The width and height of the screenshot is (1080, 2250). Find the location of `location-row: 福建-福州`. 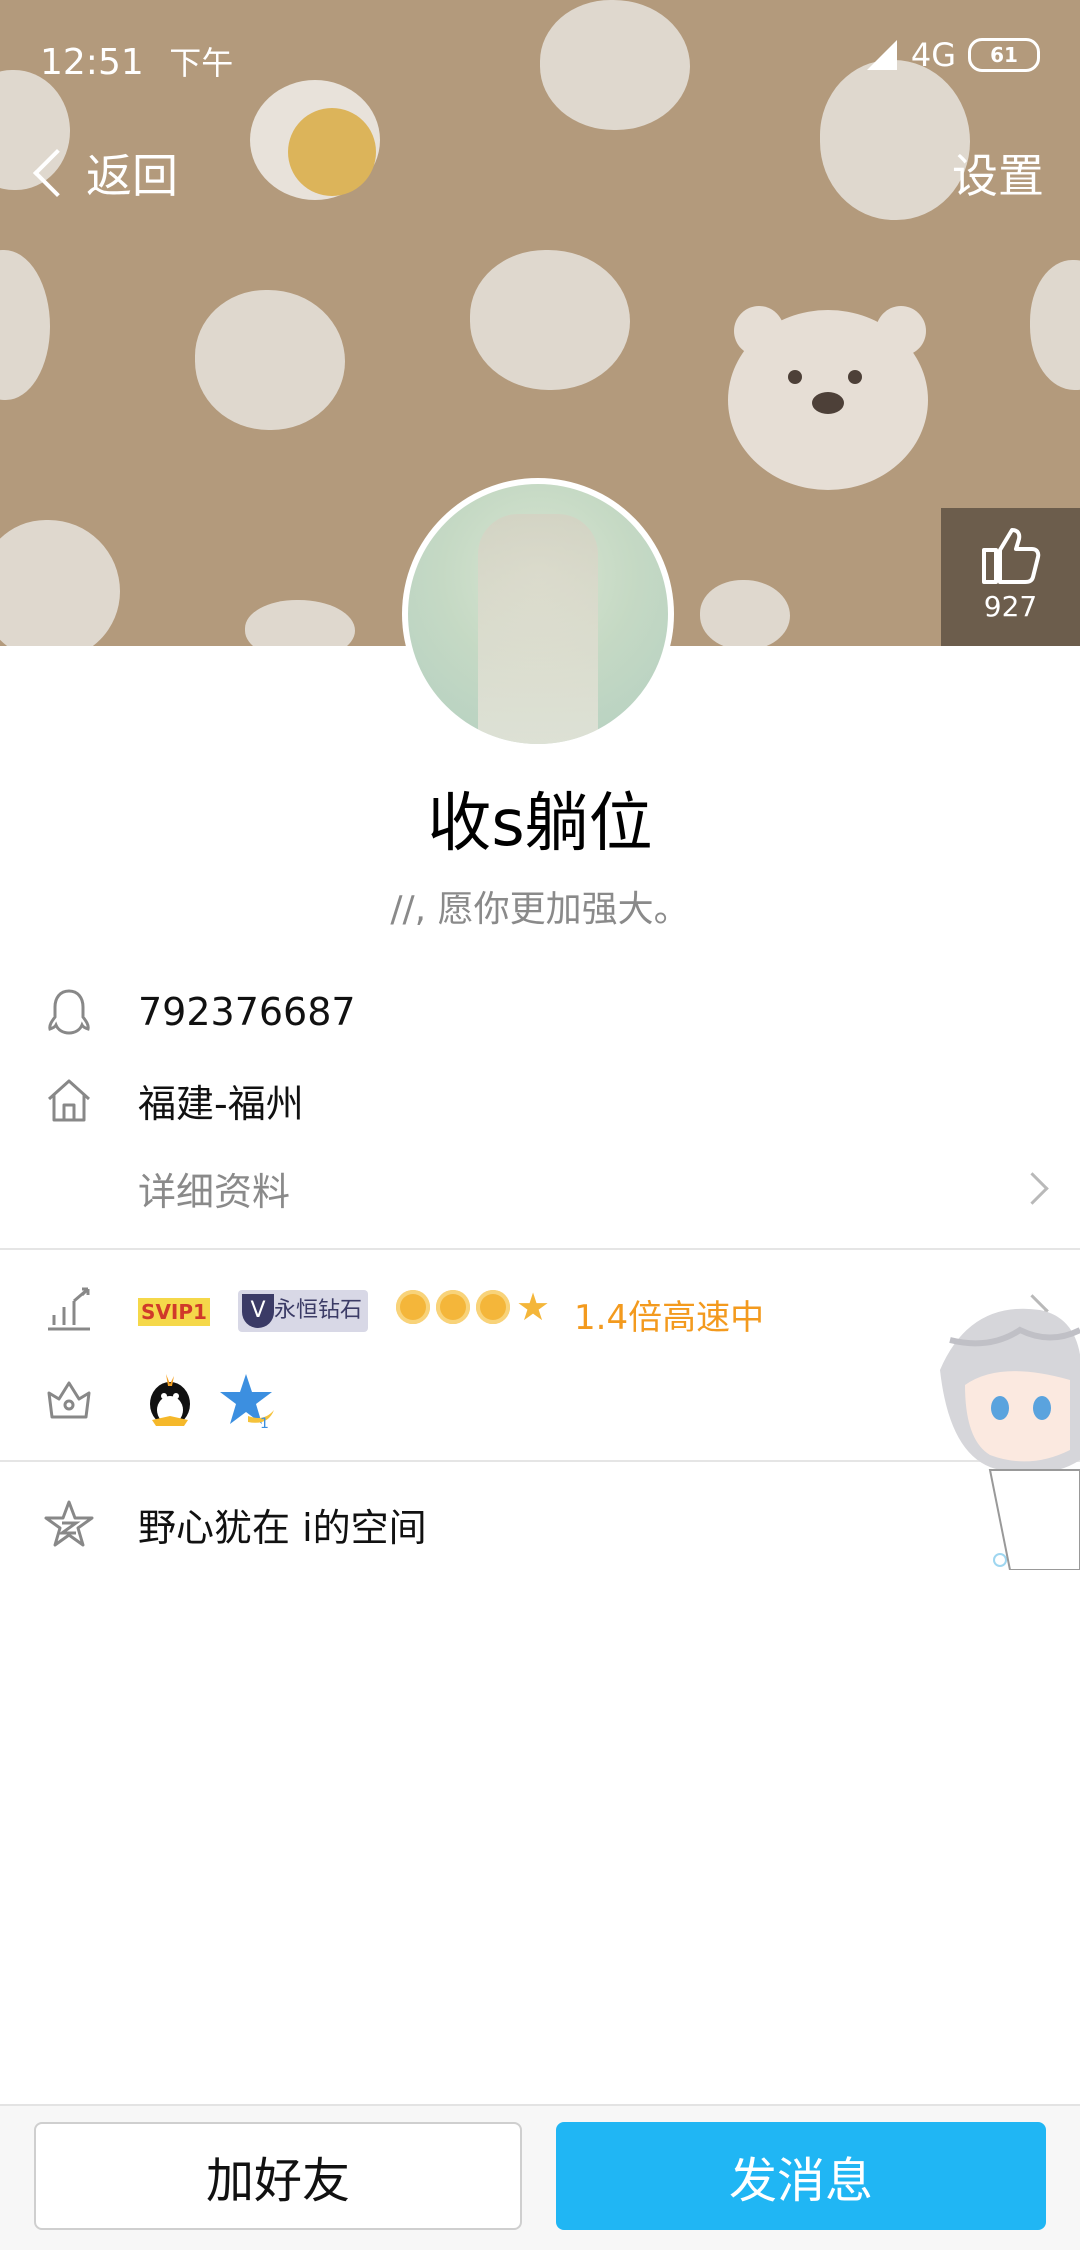

location-row: 福建-福州 is located at coordinates (540, 1100).